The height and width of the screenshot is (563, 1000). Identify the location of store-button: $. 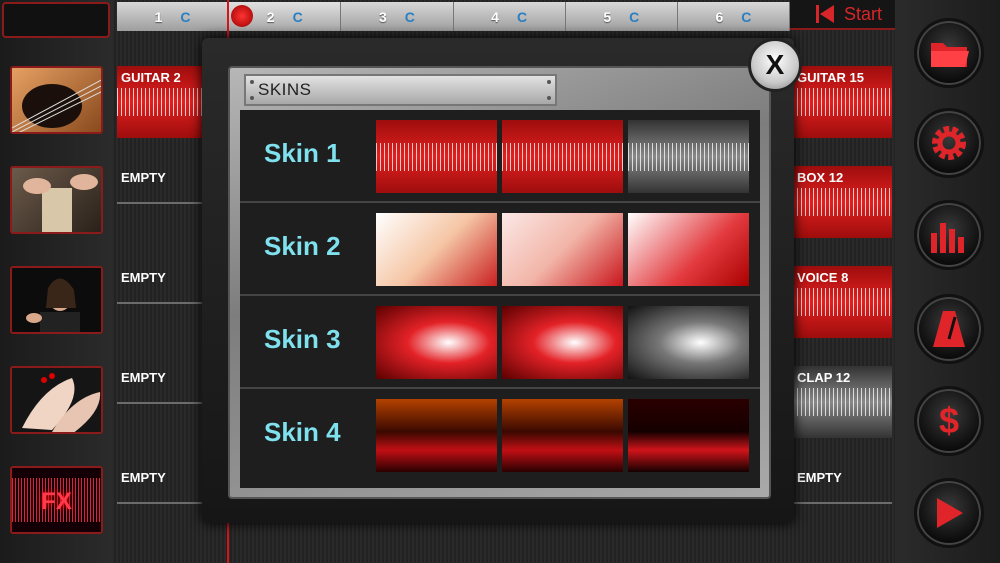
(949, 421).